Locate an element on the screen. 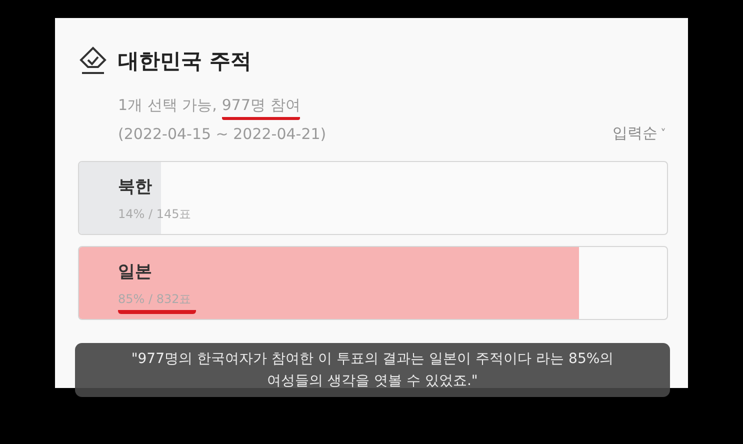  subtitle-caption: "977명의 한국여자가 참여한 이 투표의 결과는 일본이 주적이다 라는 85%의 여성들의 생각을 엿볼 수 있었죠." is located at coordinates (372, 370).